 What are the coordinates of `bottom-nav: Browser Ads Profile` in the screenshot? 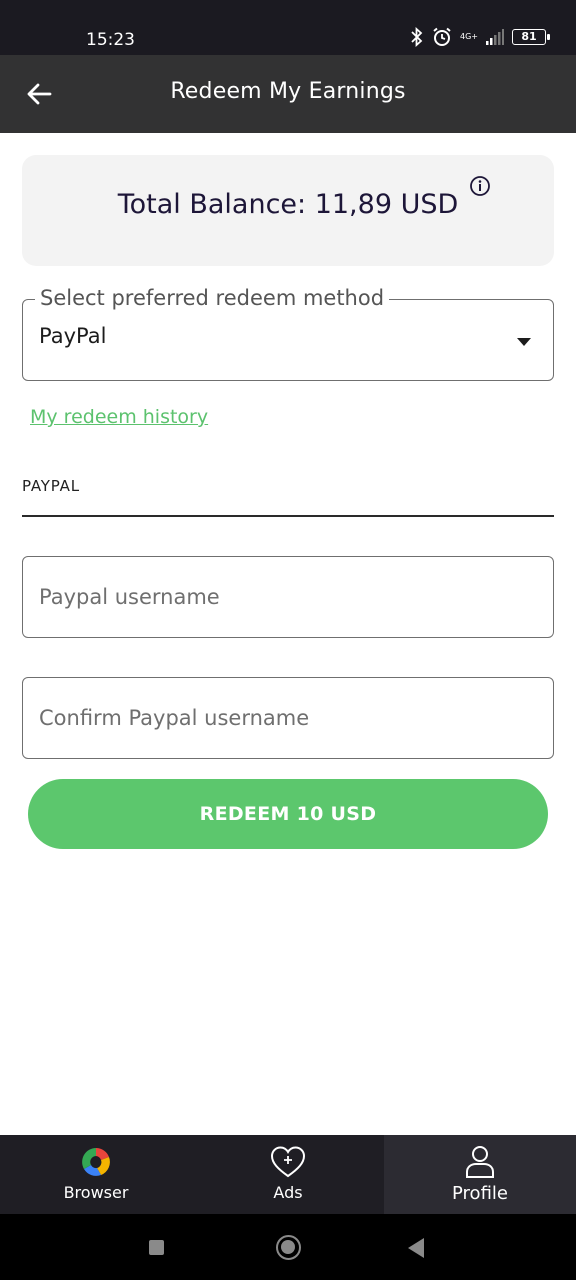 It's located at (288, 1174).